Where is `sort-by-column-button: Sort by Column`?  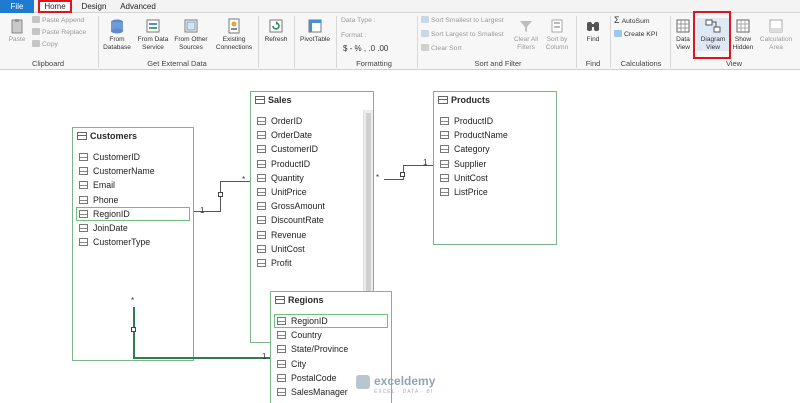
sort-by-column-button: Sort by Column is located at coordinates (557, 34).